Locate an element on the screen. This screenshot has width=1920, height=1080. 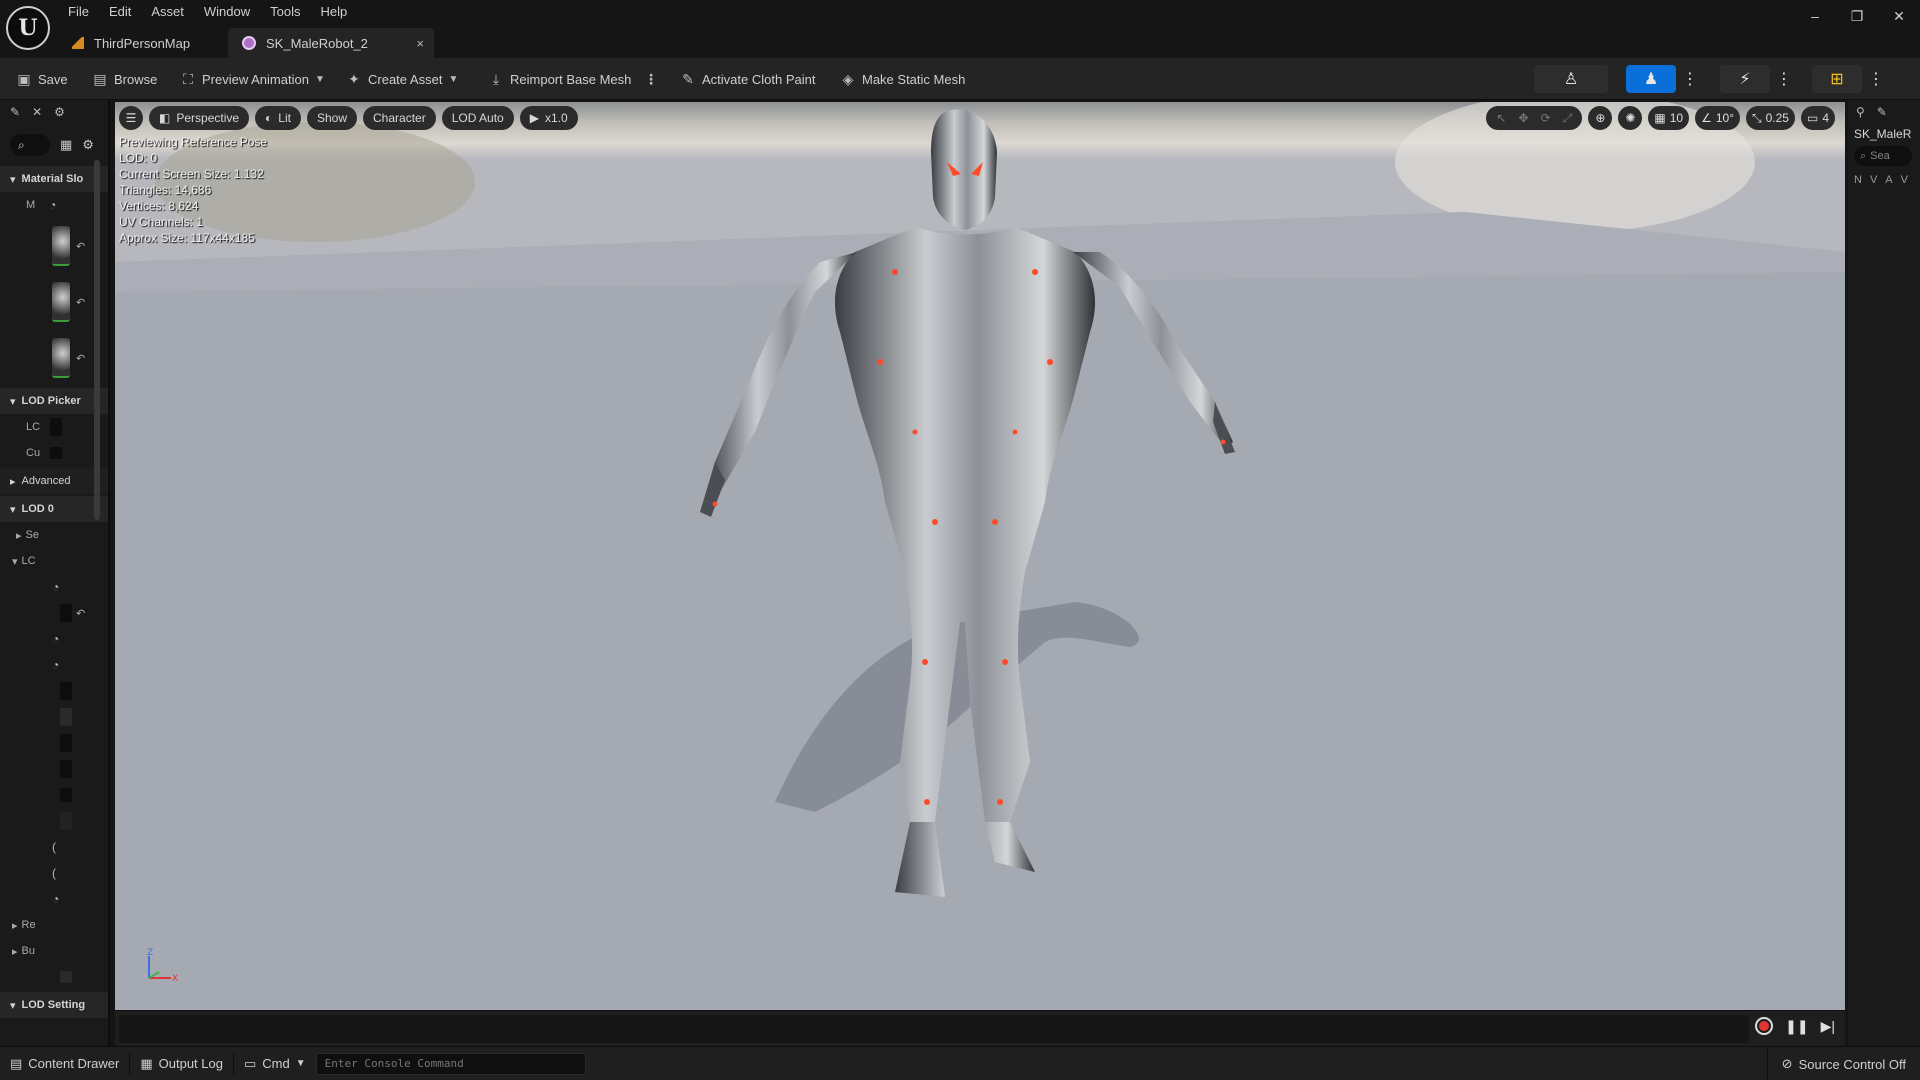
preview-animation-button: ⛶ Preview Animation ▼ is located at coordinates (252, 79).